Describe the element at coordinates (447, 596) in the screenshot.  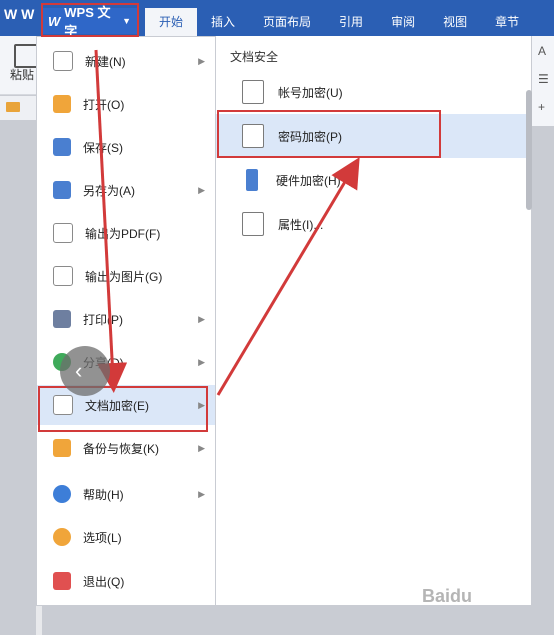
I see `watermark: Baidu` at that location.